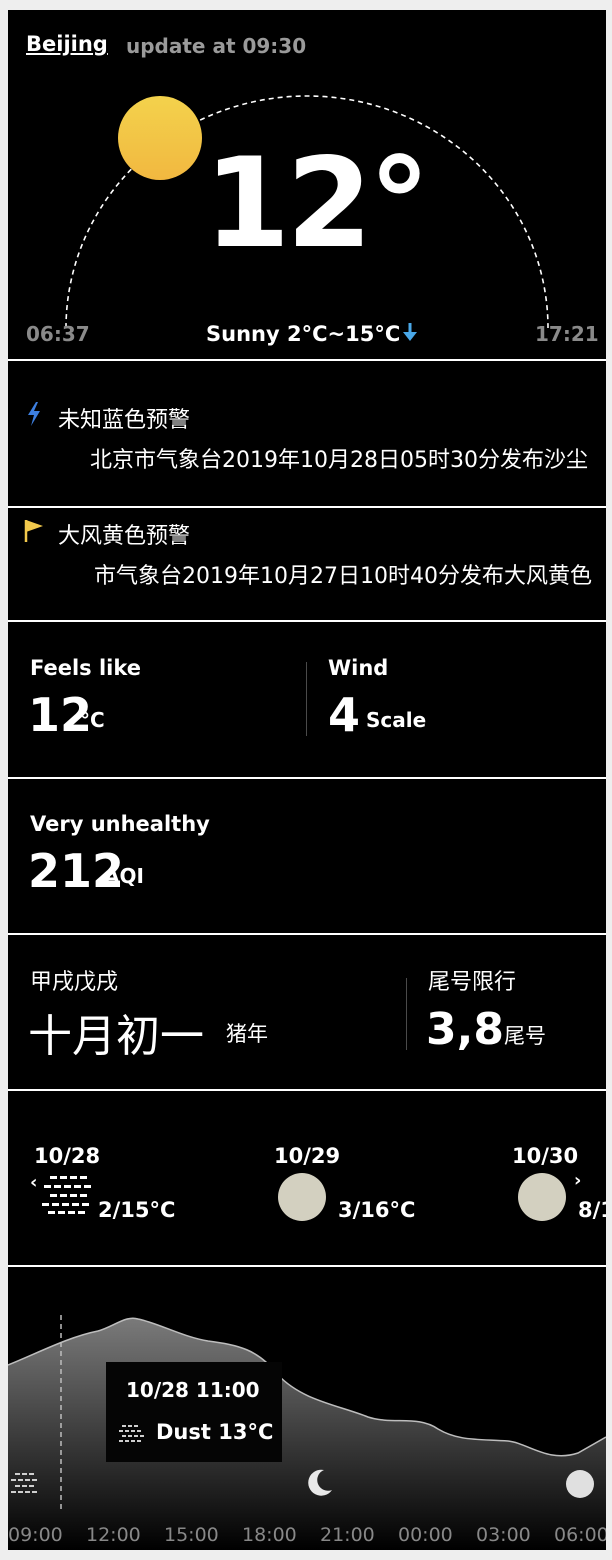 The width and height of the screenshot is (612, 1560). What do you see at coordinates (303, 334) in the screenshot?
I see `weather-condition: Sunny 2°C~15°C` at bounding box center [303, 334].